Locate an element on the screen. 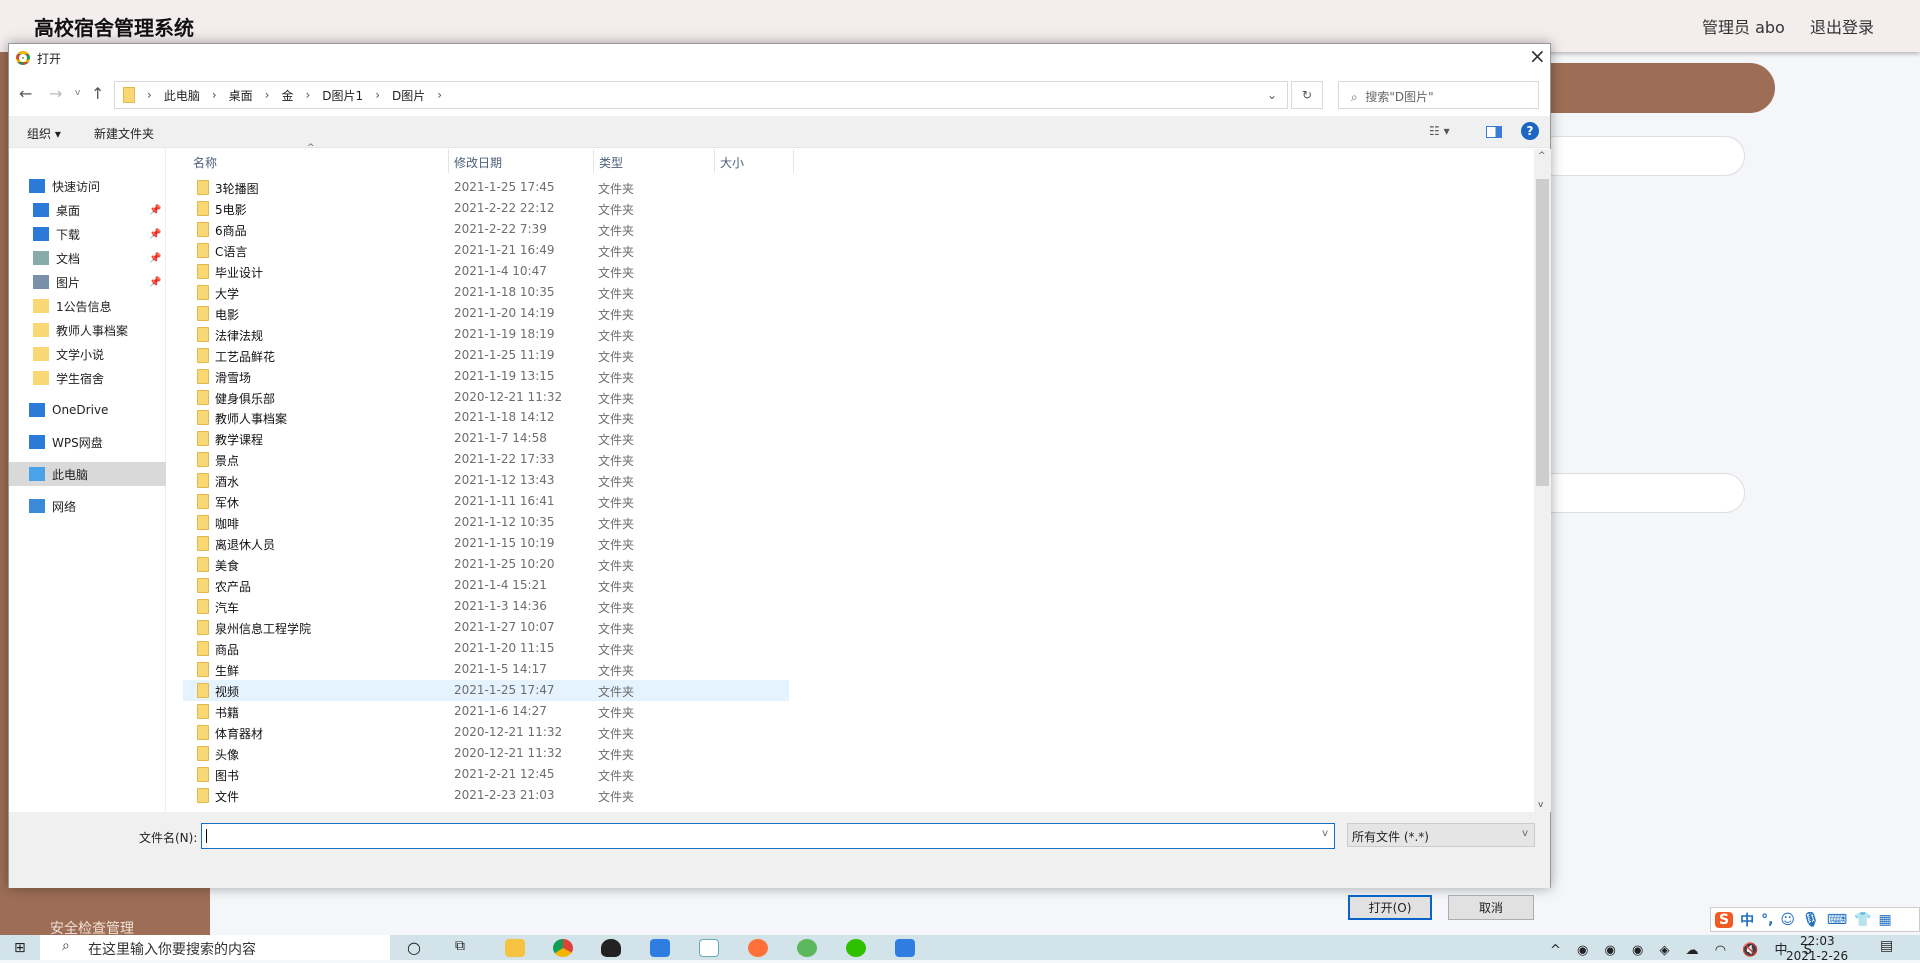 The width and height of the screenshot is (1920, 963). ime-mode: 中 is located at coordinates (1747, 920).